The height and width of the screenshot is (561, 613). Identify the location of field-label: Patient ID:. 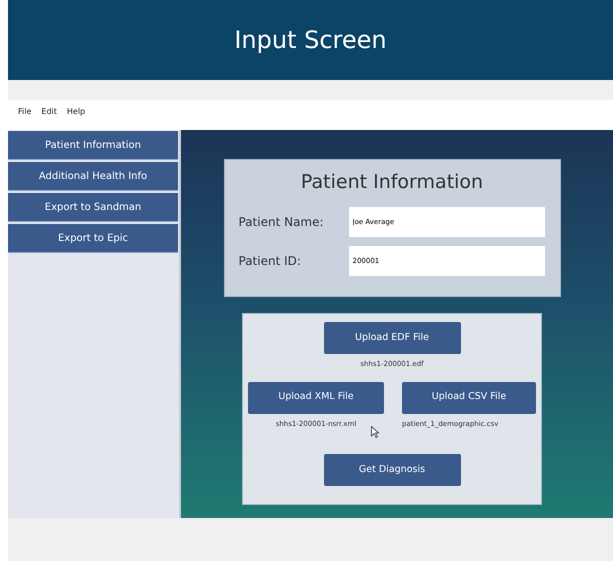
(270, 261).